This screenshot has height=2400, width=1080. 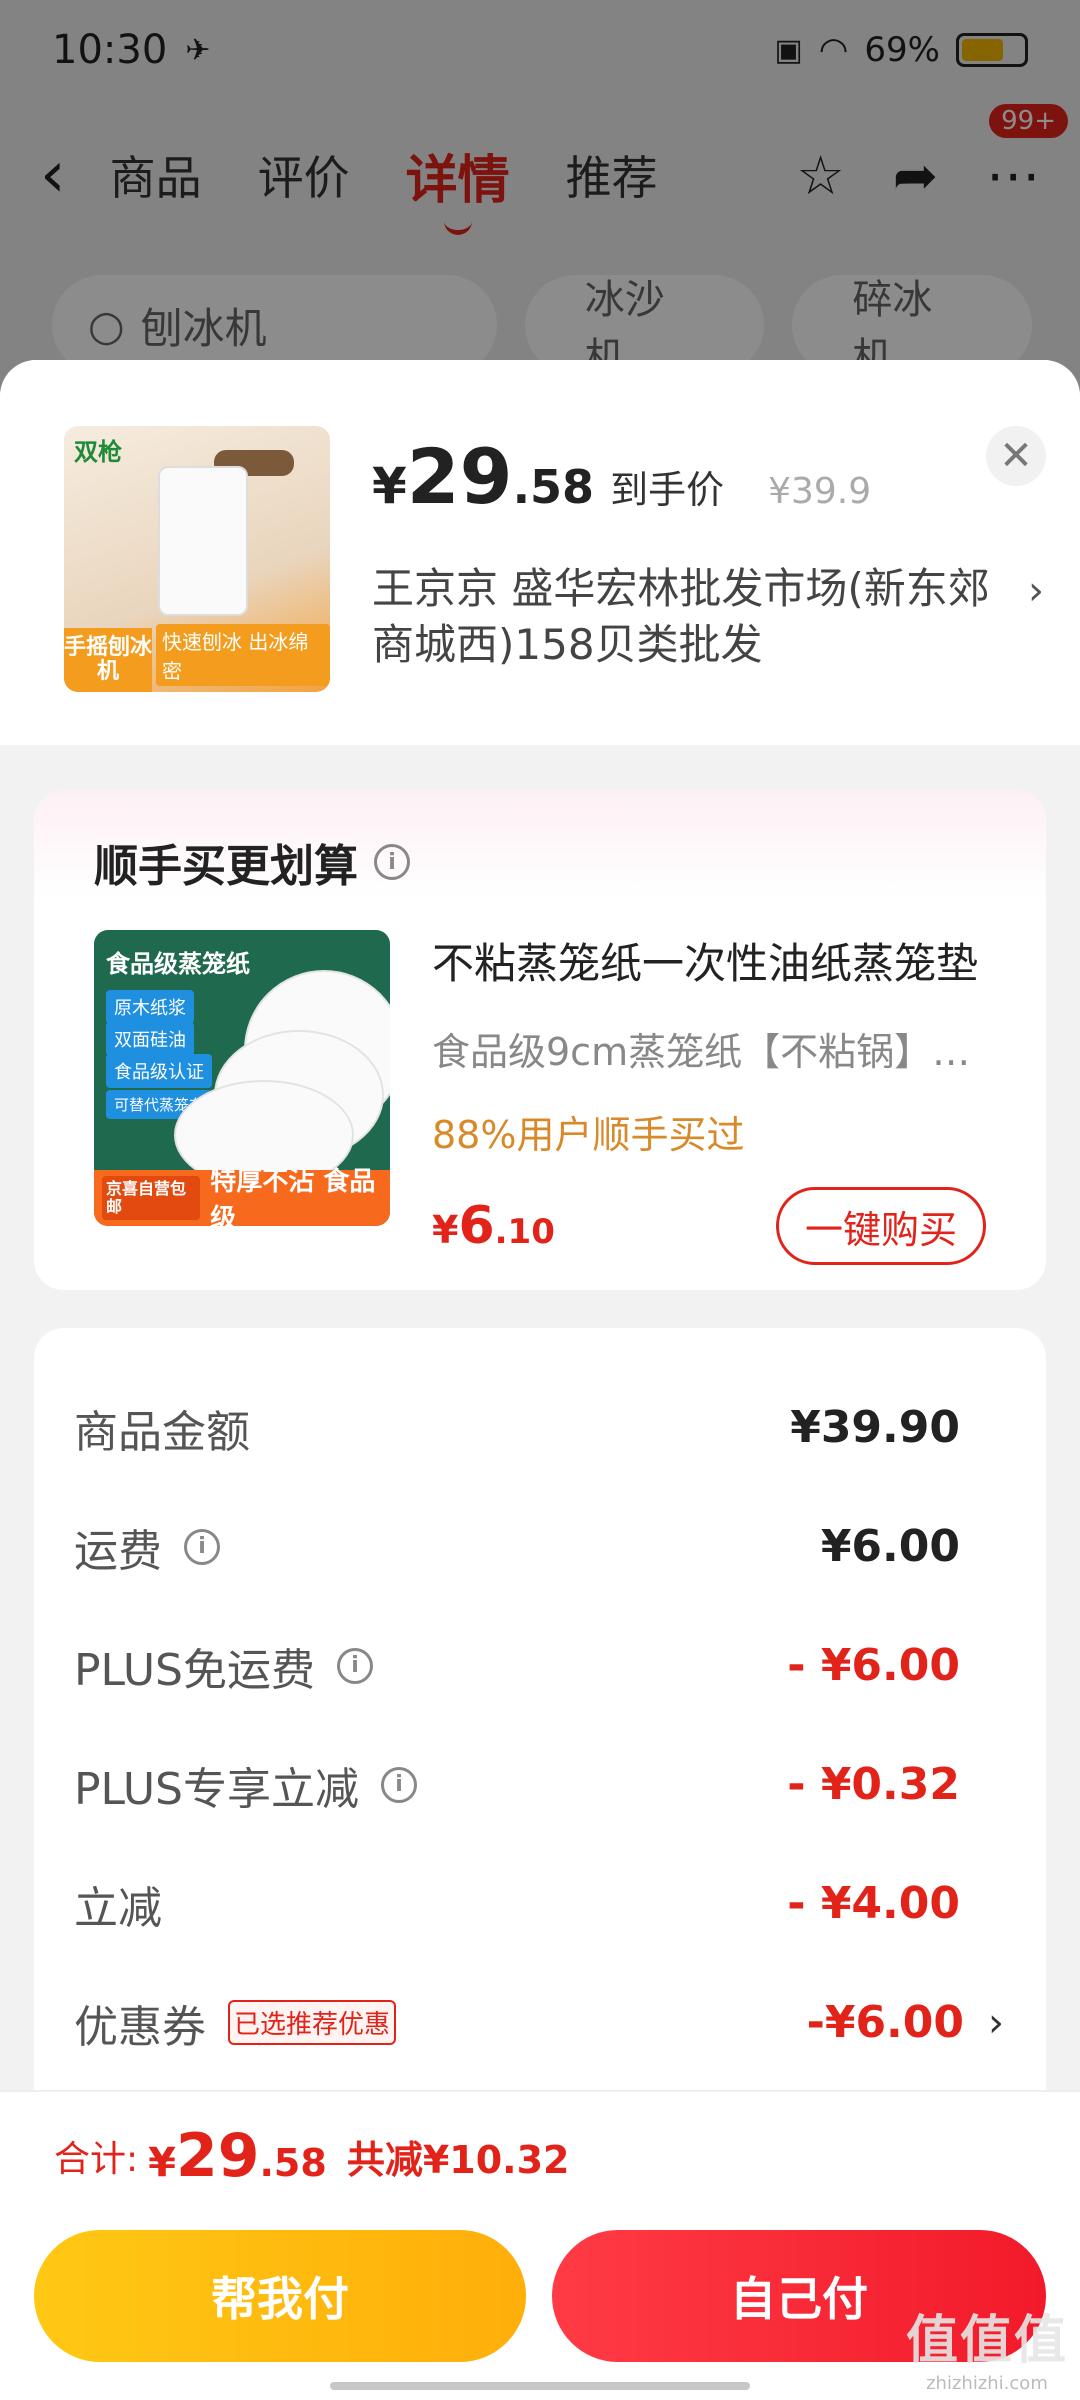 I want to click on summary-row: 立减 - ¥4.00, so click(x=517, y=1903).